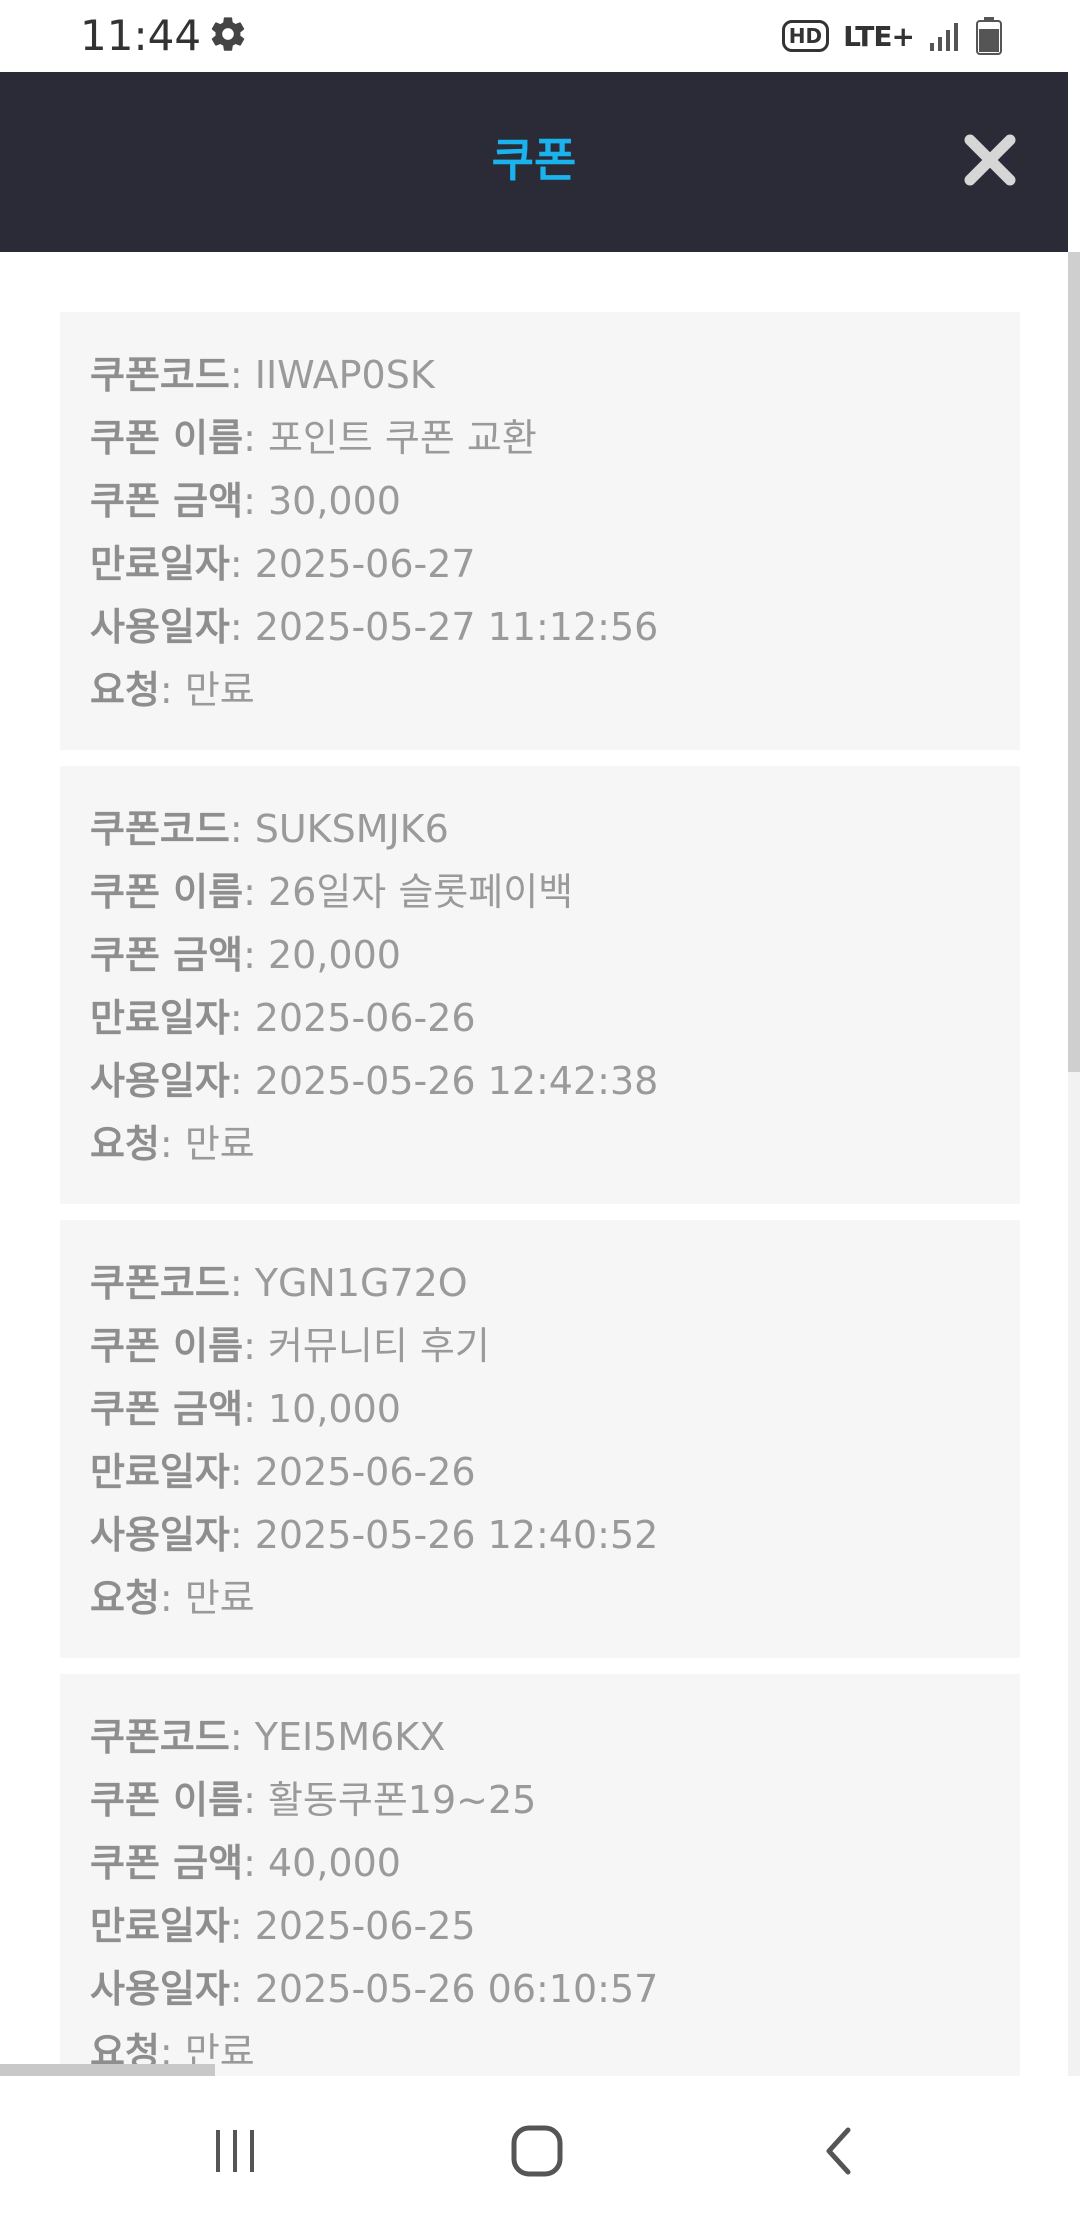 The image size is (1080, 2220). I want to click on coupon-name-value: 26일자 슬롯페이백, so click(420, 892).